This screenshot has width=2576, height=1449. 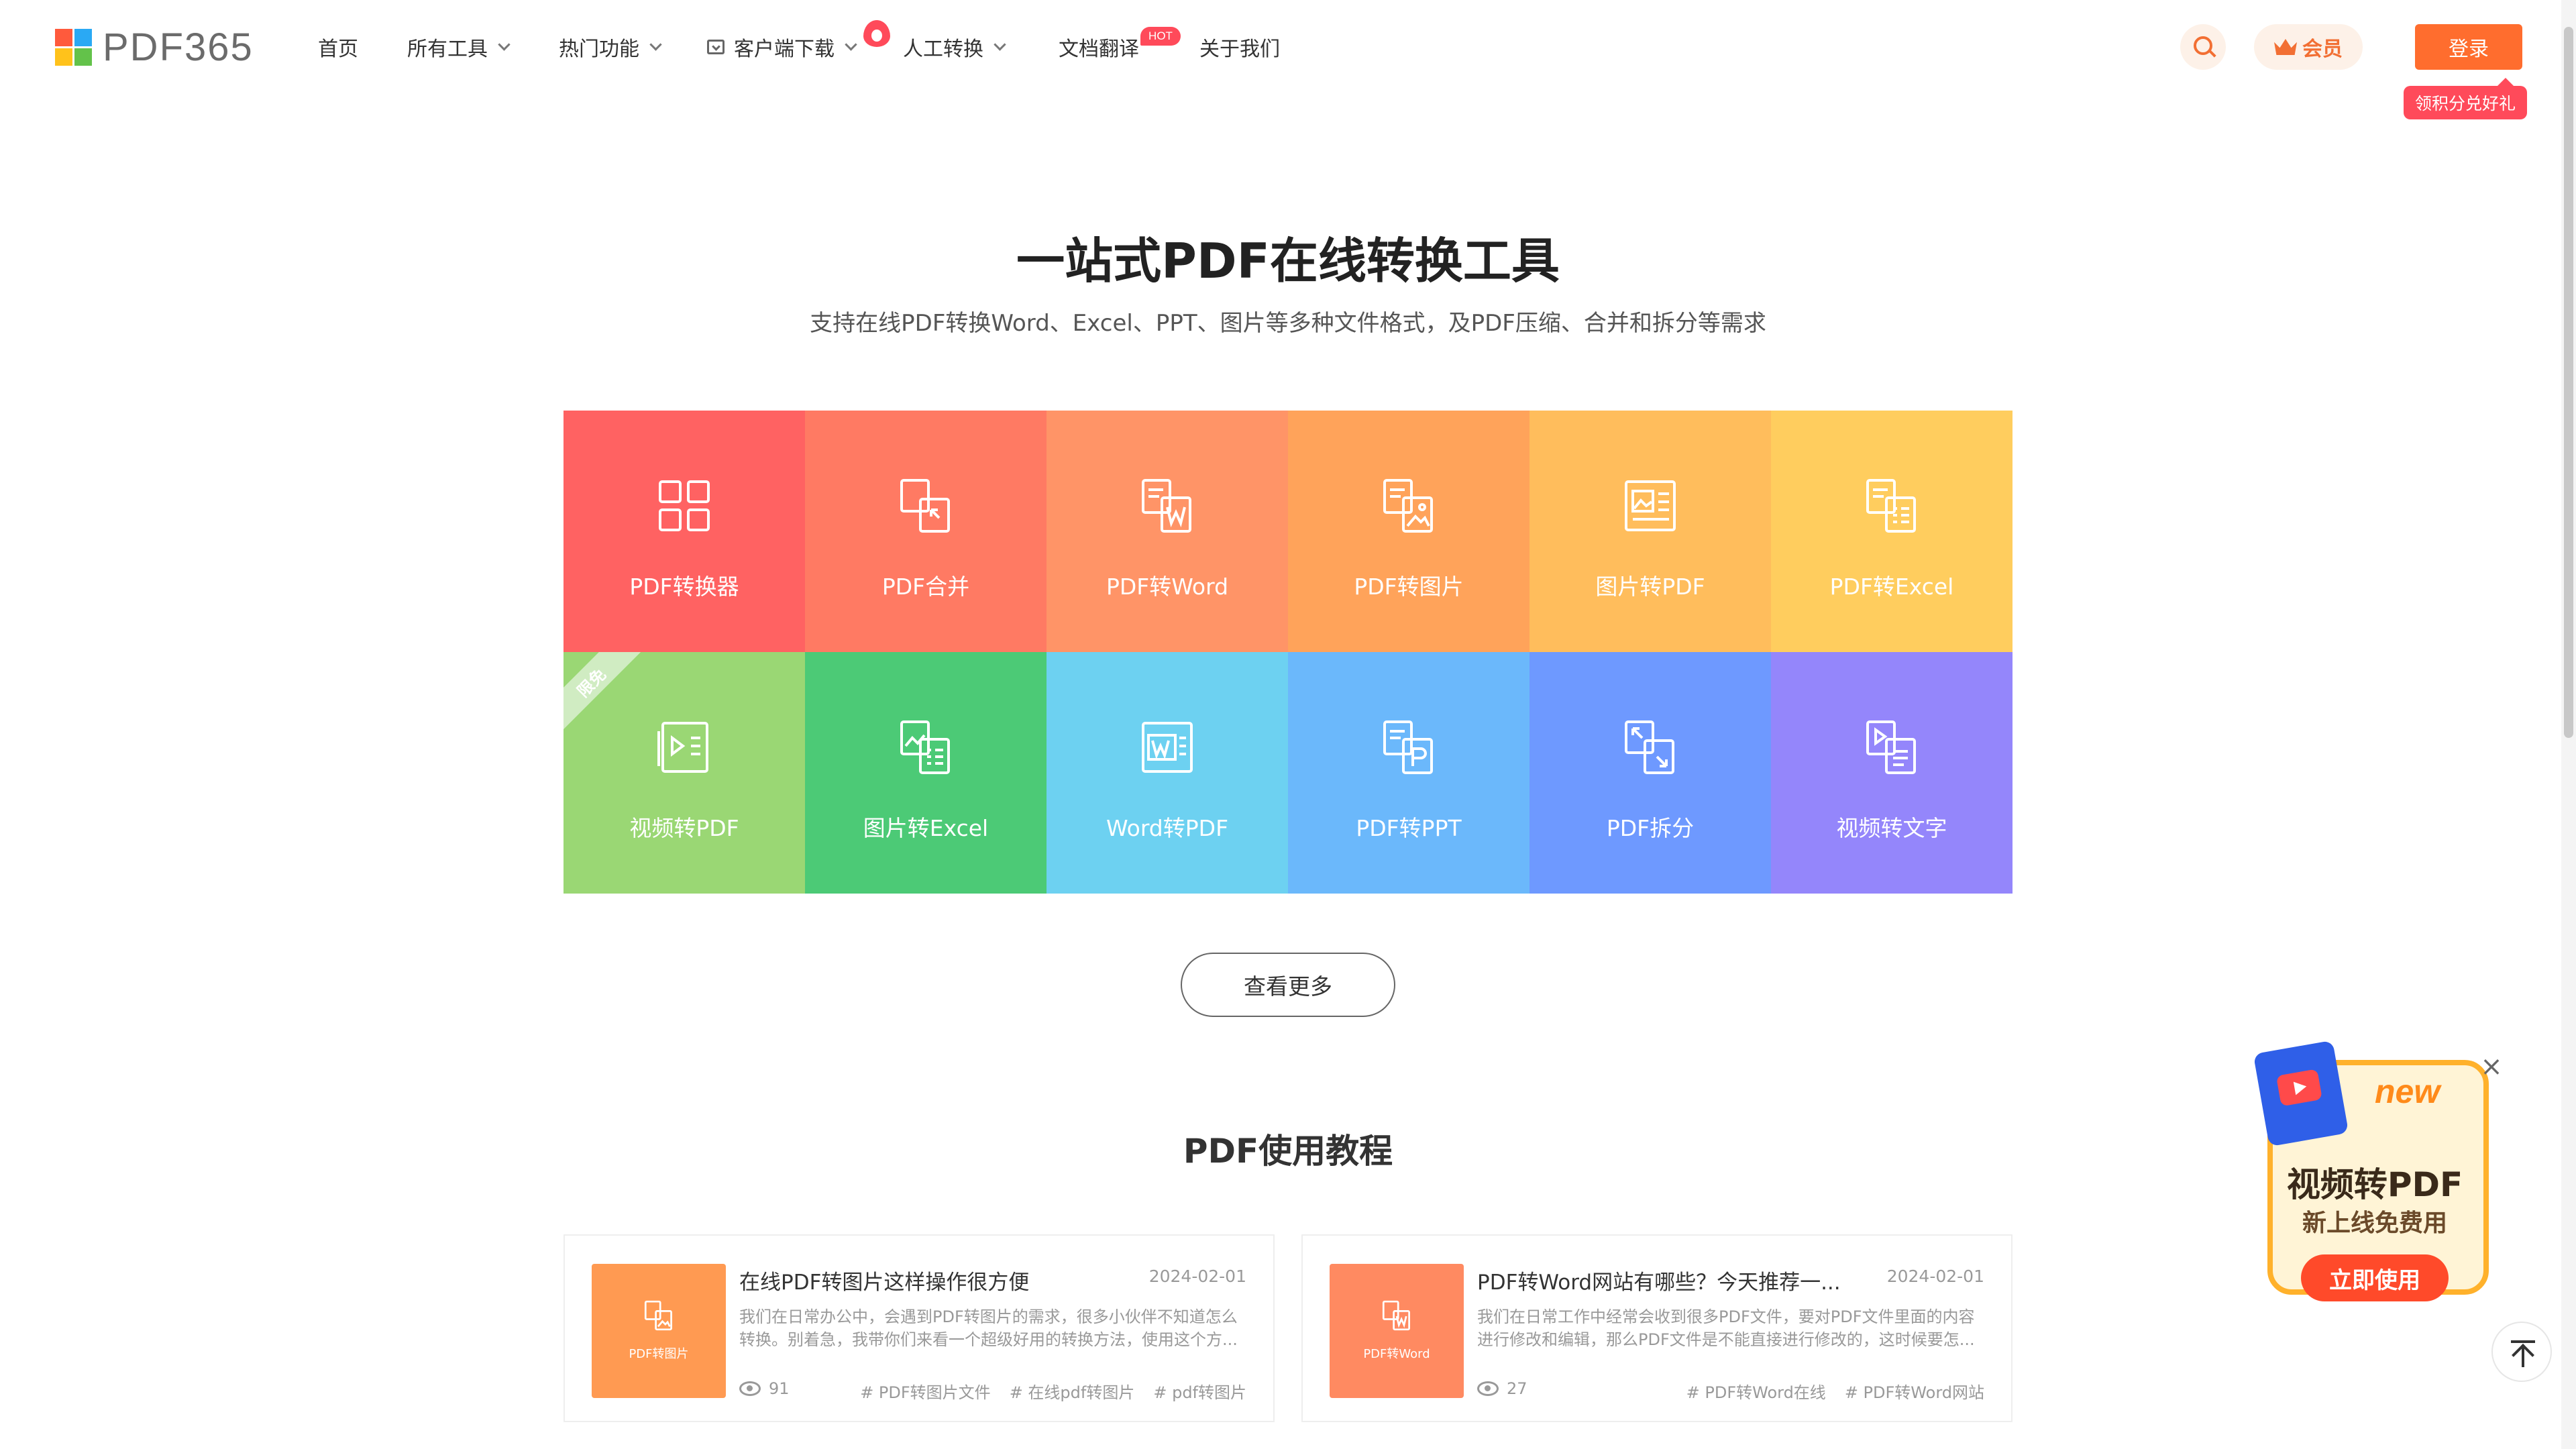 What do you see at coordinates (2491, 1066) in the screenshot?
I see `close-icon: ×` at bounding box center [2491, 1066].